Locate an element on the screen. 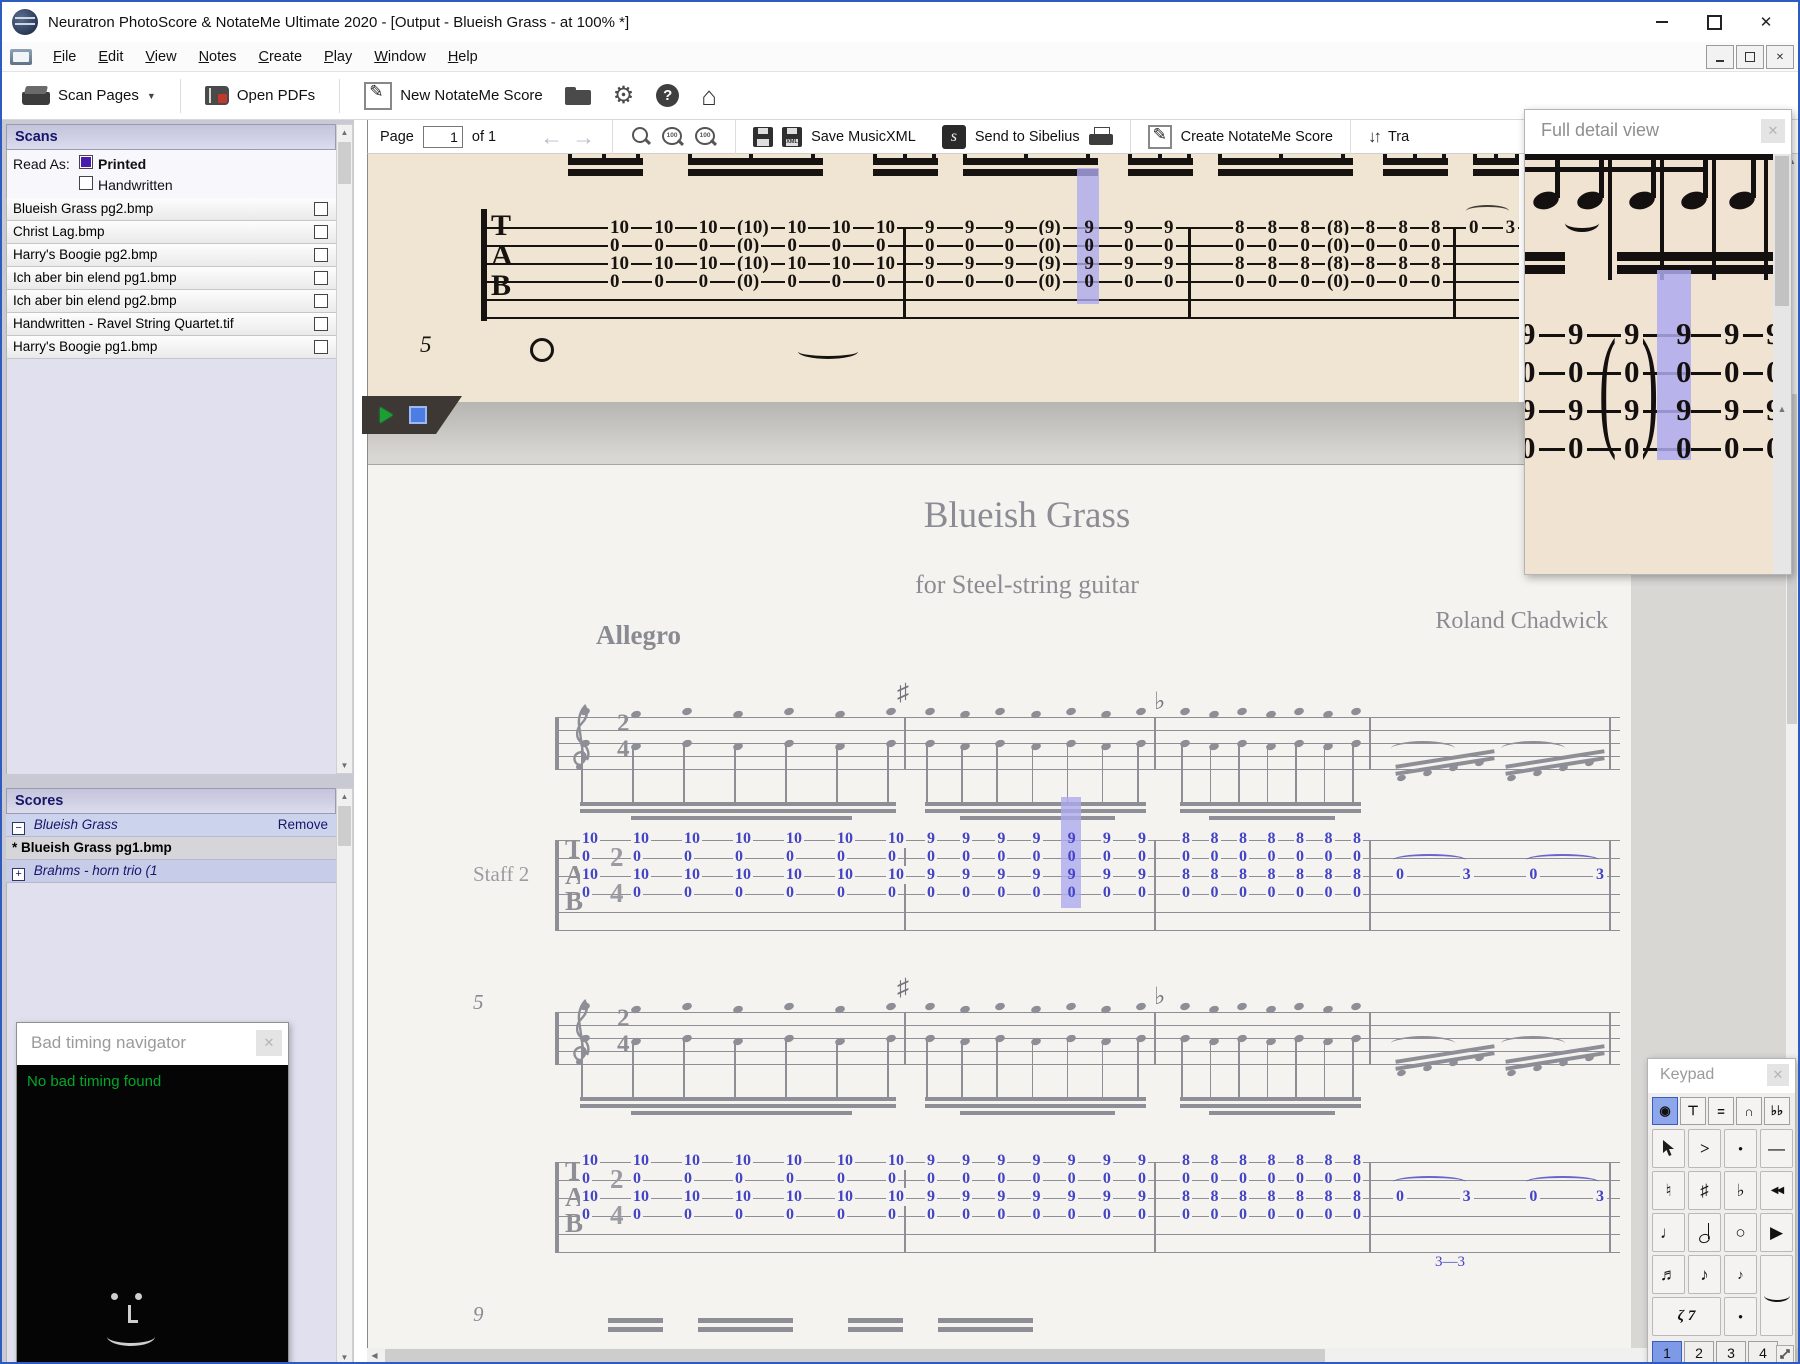 Image resolution: width=1800 pixels, height=1364 pixels. mdi-restore-button is located at coordinates (1750, 57).